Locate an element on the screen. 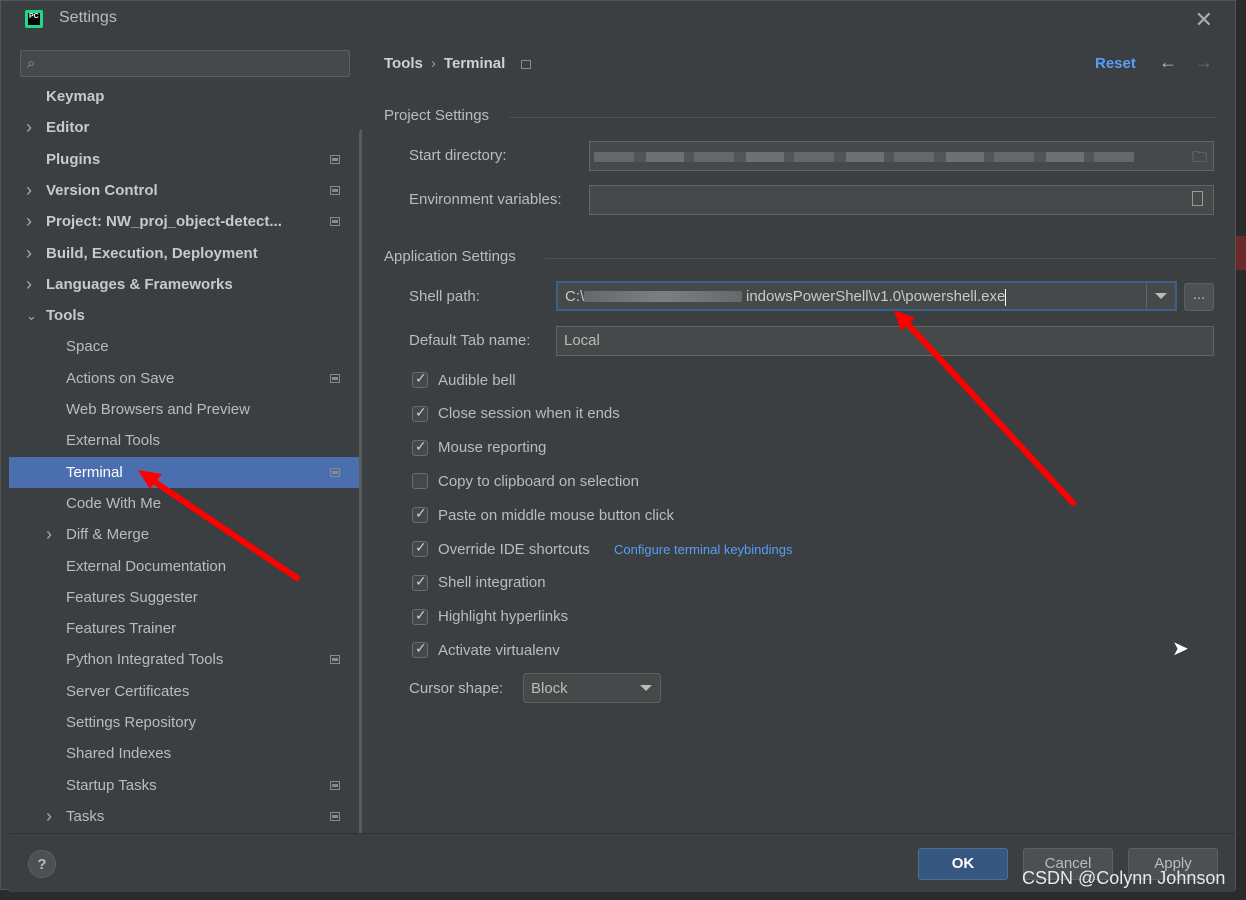 The image size is (1246, 900). shell-path-value: indowsPowerShell\v1.0\powershell.exe is located at coordinates (876, 296).